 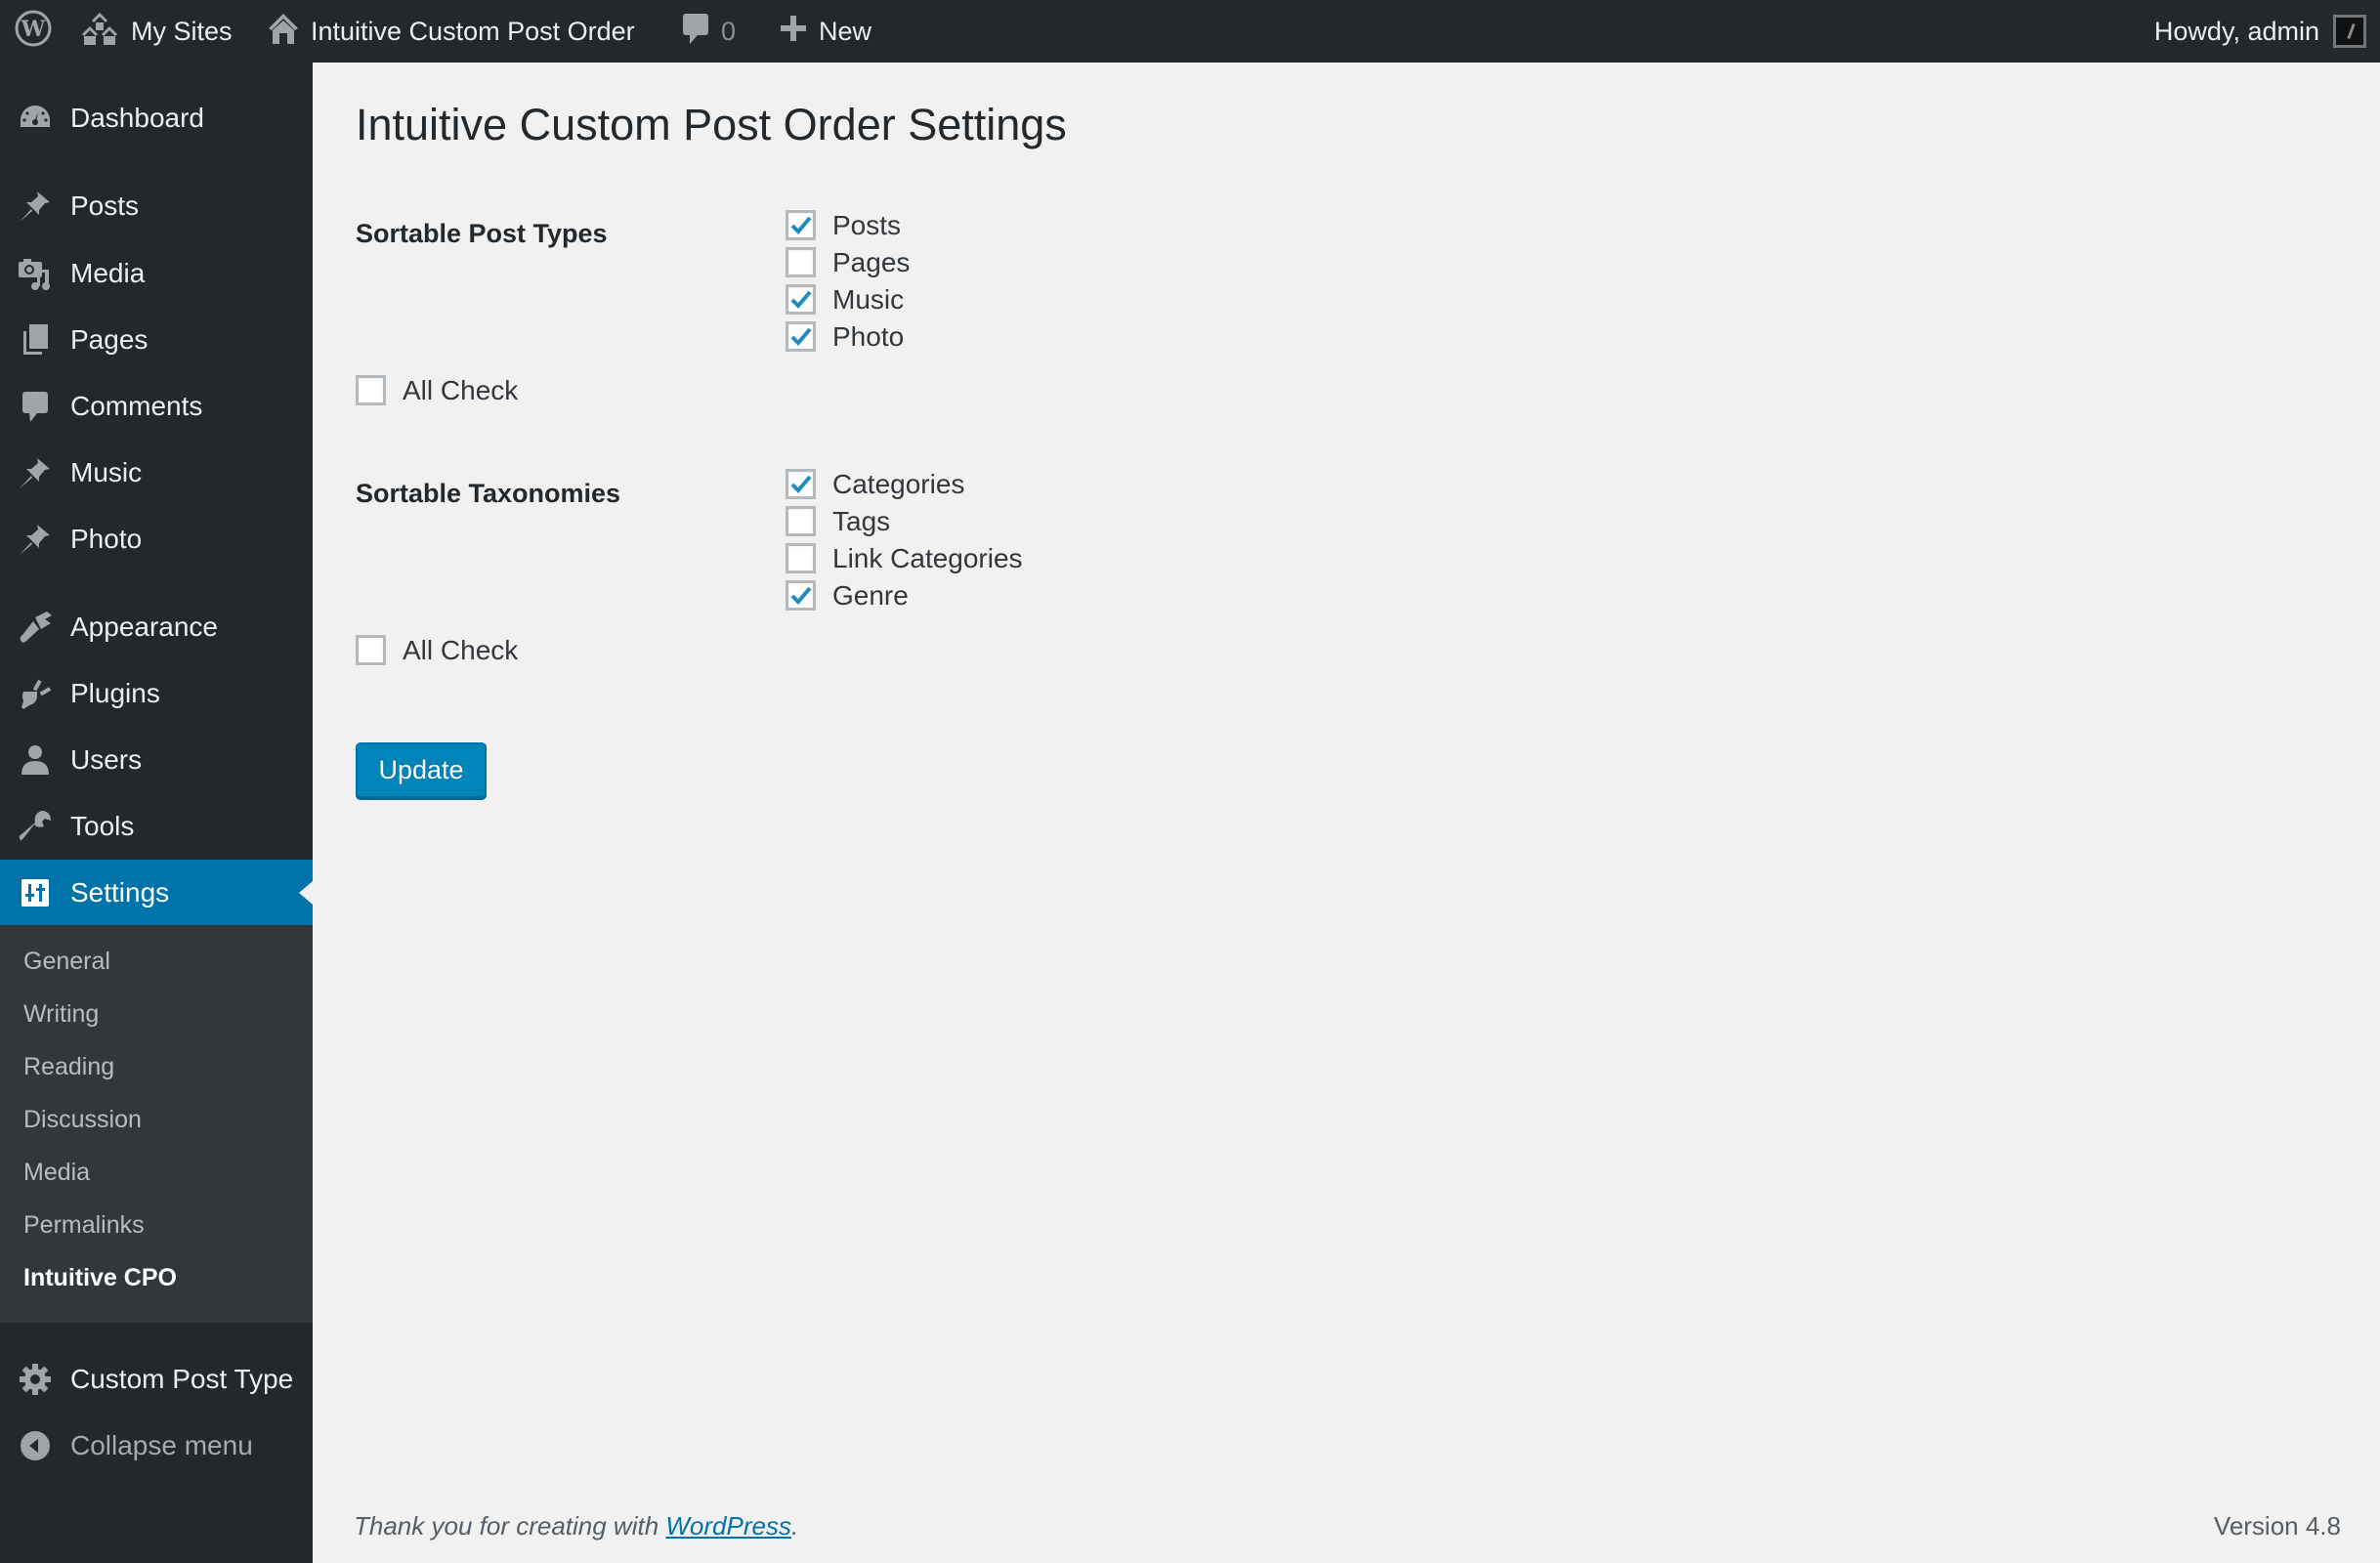 I want to click on wordpress-logo-button: W, so click(x=33, y=31).